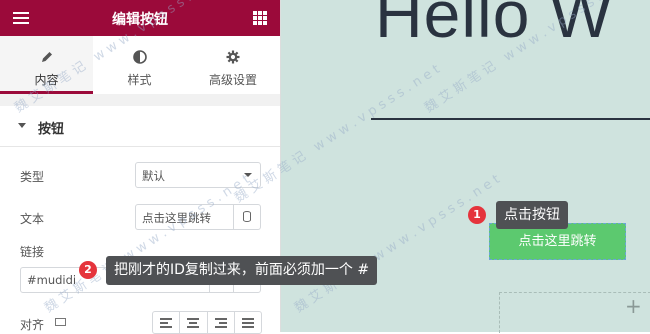 This screenshot has width=650, height=334. I want to click on section-title: 按钮, so click(51, 129).